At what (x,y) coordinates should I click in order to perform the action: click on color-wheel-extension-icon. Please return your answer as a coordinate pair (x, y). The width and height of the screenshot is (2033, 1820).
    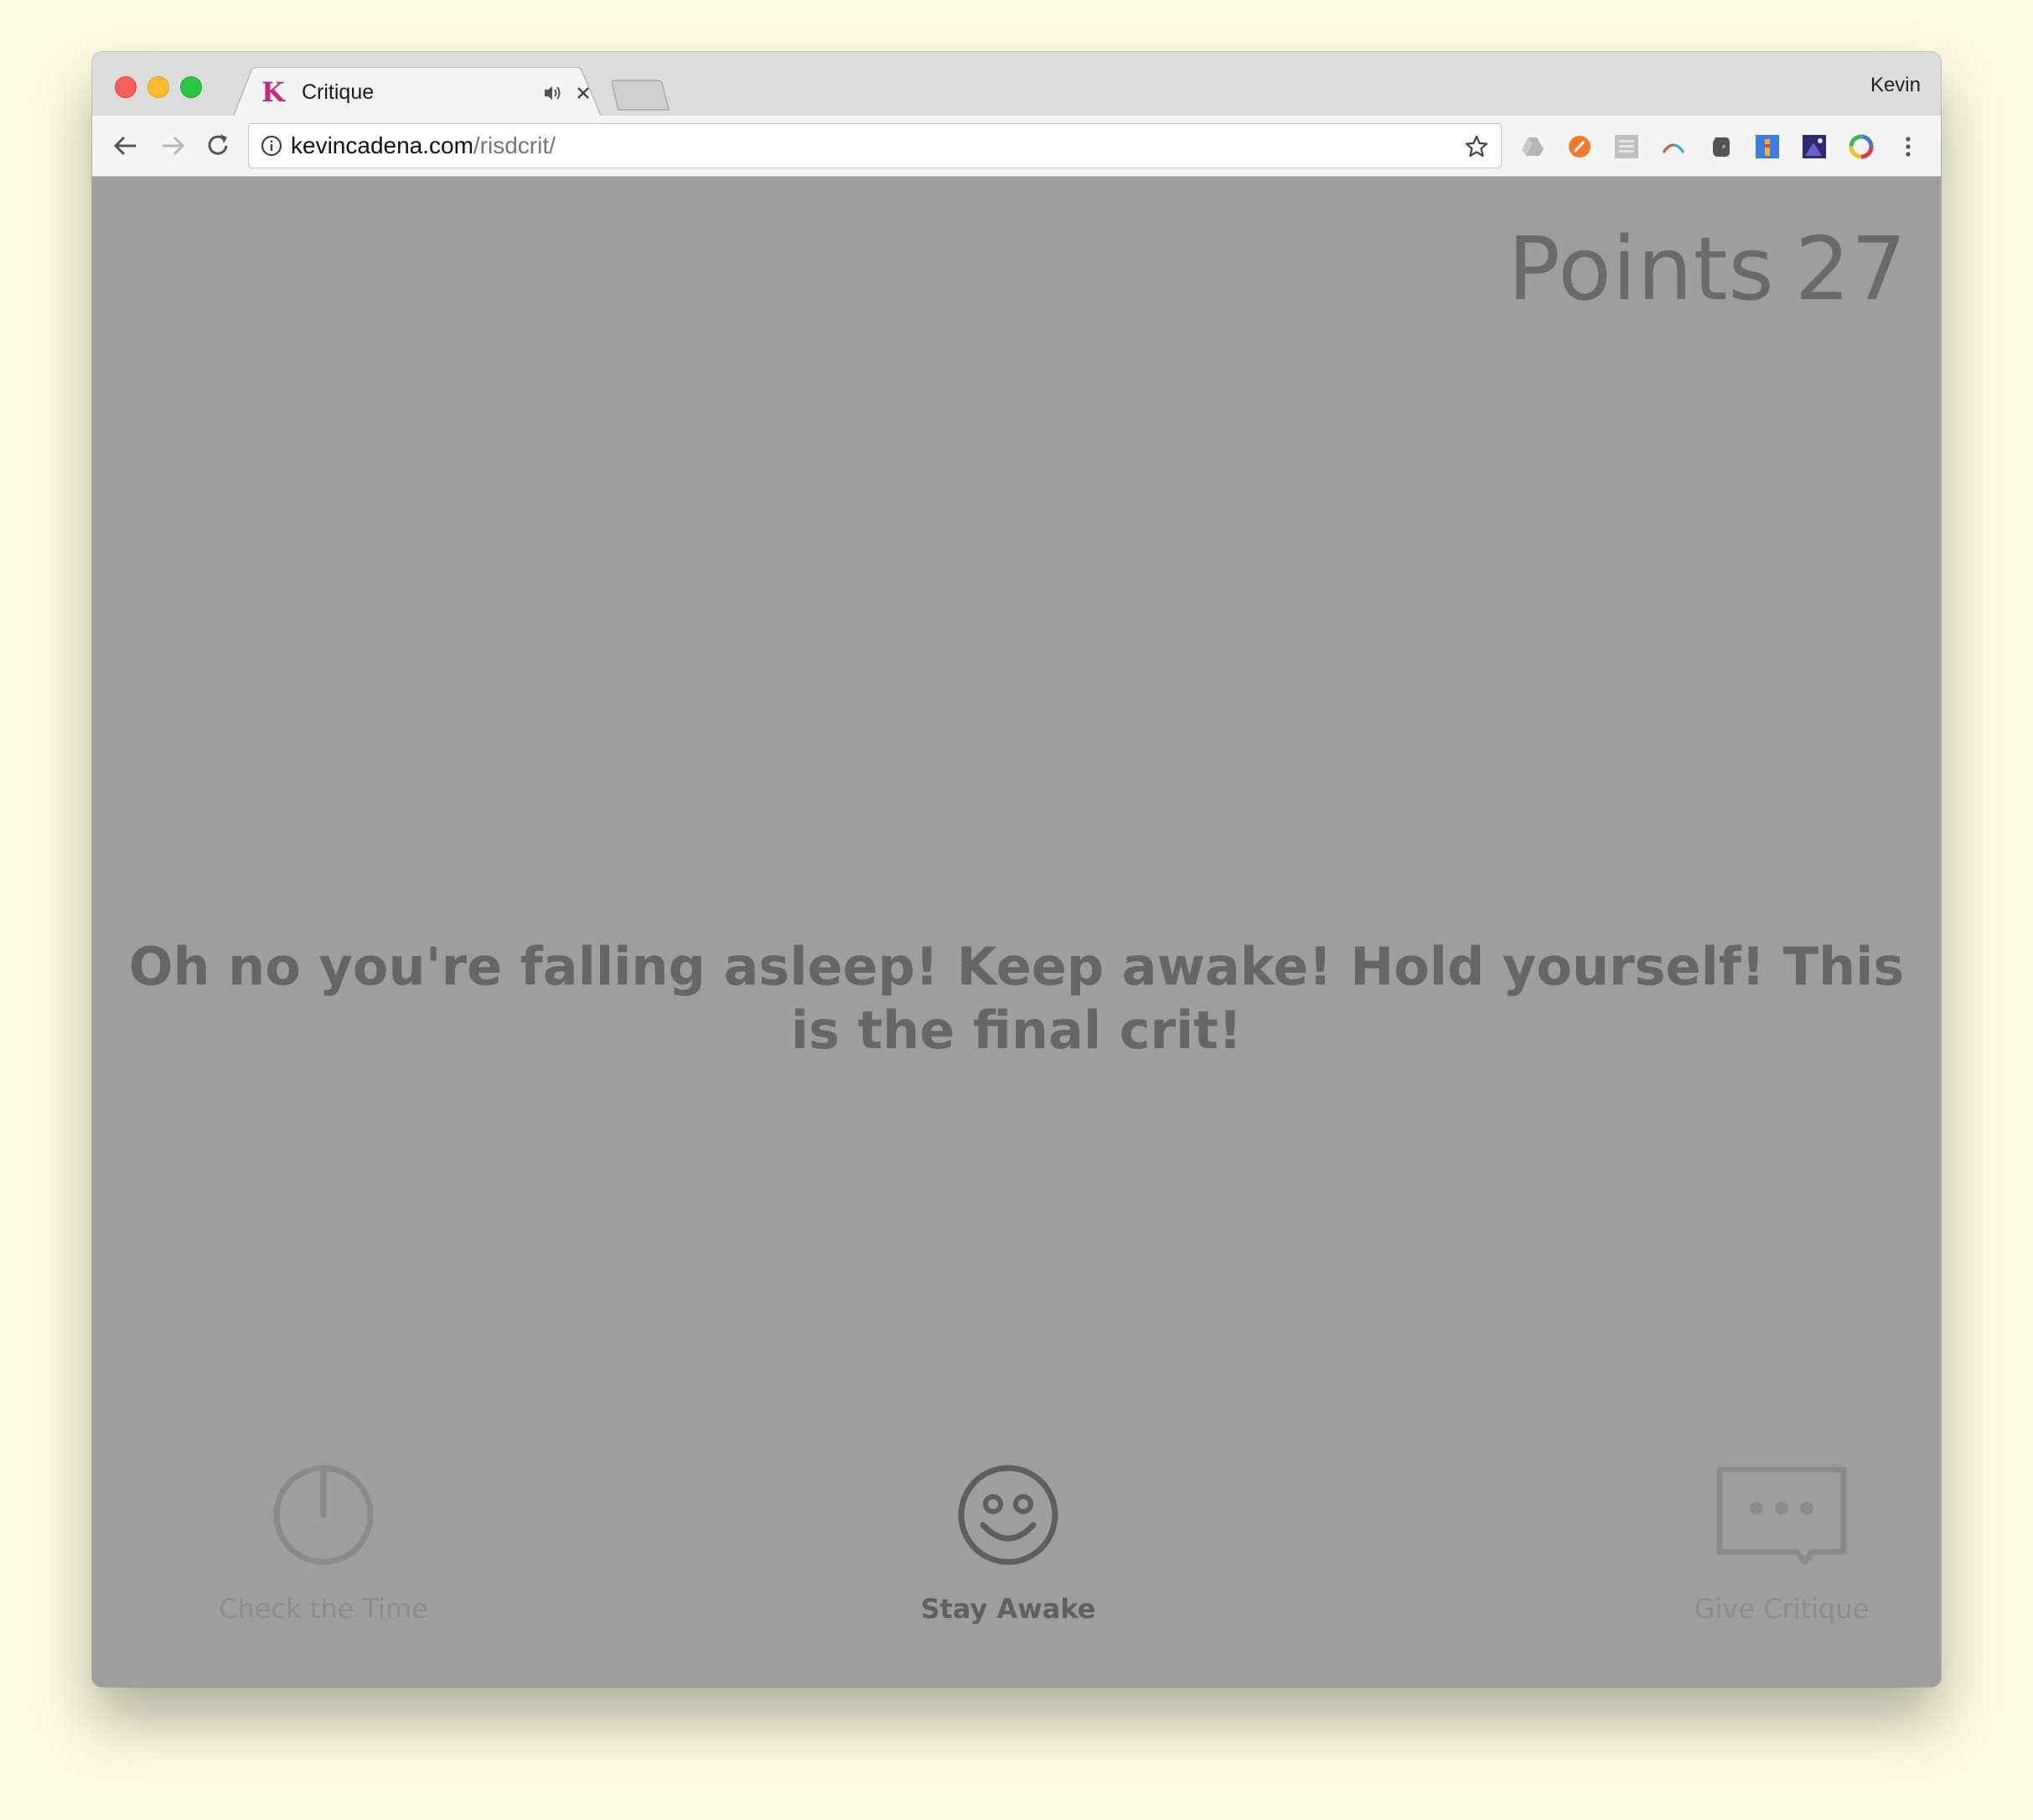
    Looking at the image, I should click on (1862, 146).